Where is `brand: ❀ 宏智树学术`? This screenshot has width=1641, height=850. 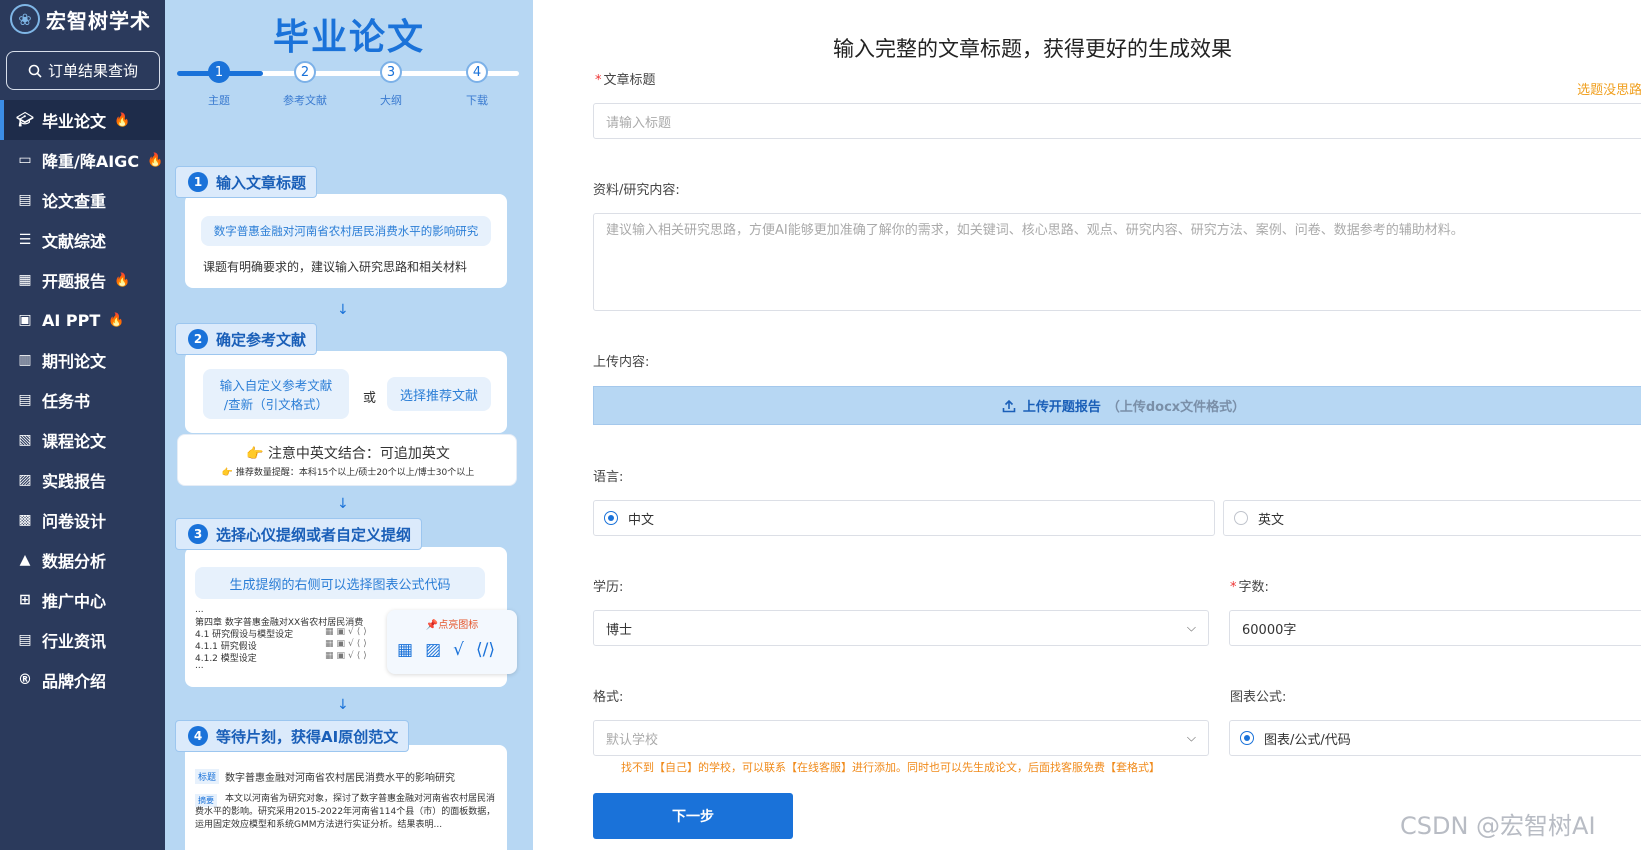 brand: ❀ 宏智树学术 is located at coordinates (80, 19).